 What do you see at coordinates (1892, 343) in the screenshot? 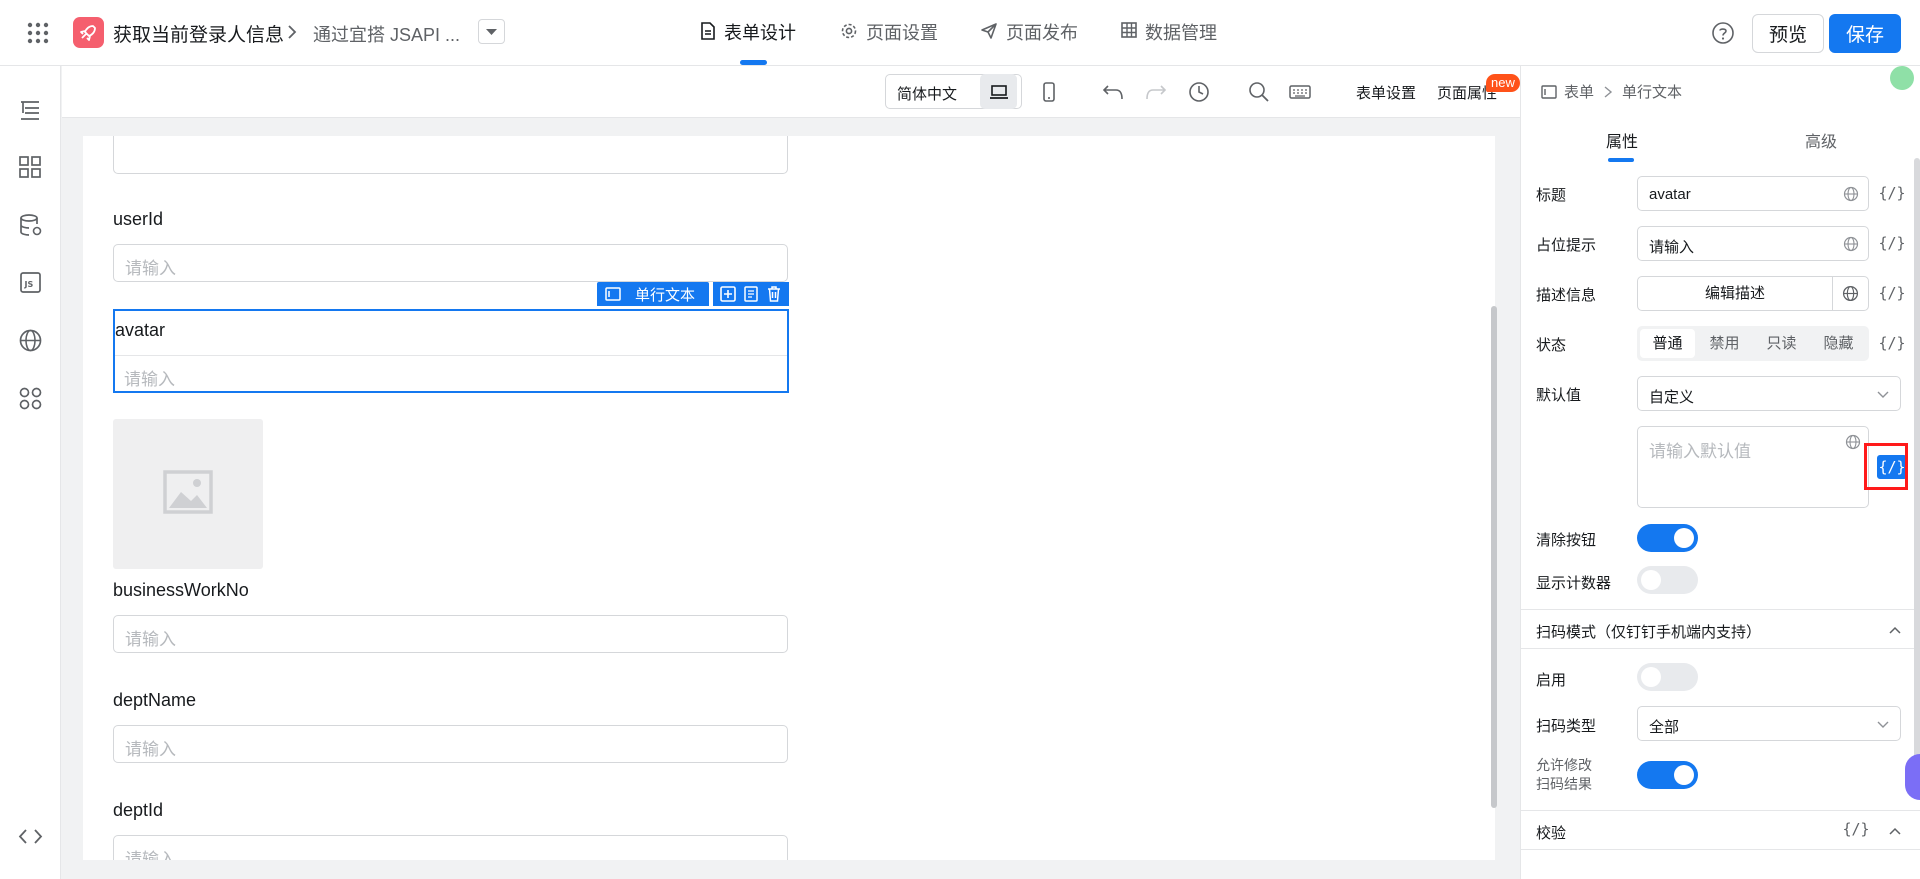
I see `status-expression-button: {/}` at bounding box center [1892, 343].